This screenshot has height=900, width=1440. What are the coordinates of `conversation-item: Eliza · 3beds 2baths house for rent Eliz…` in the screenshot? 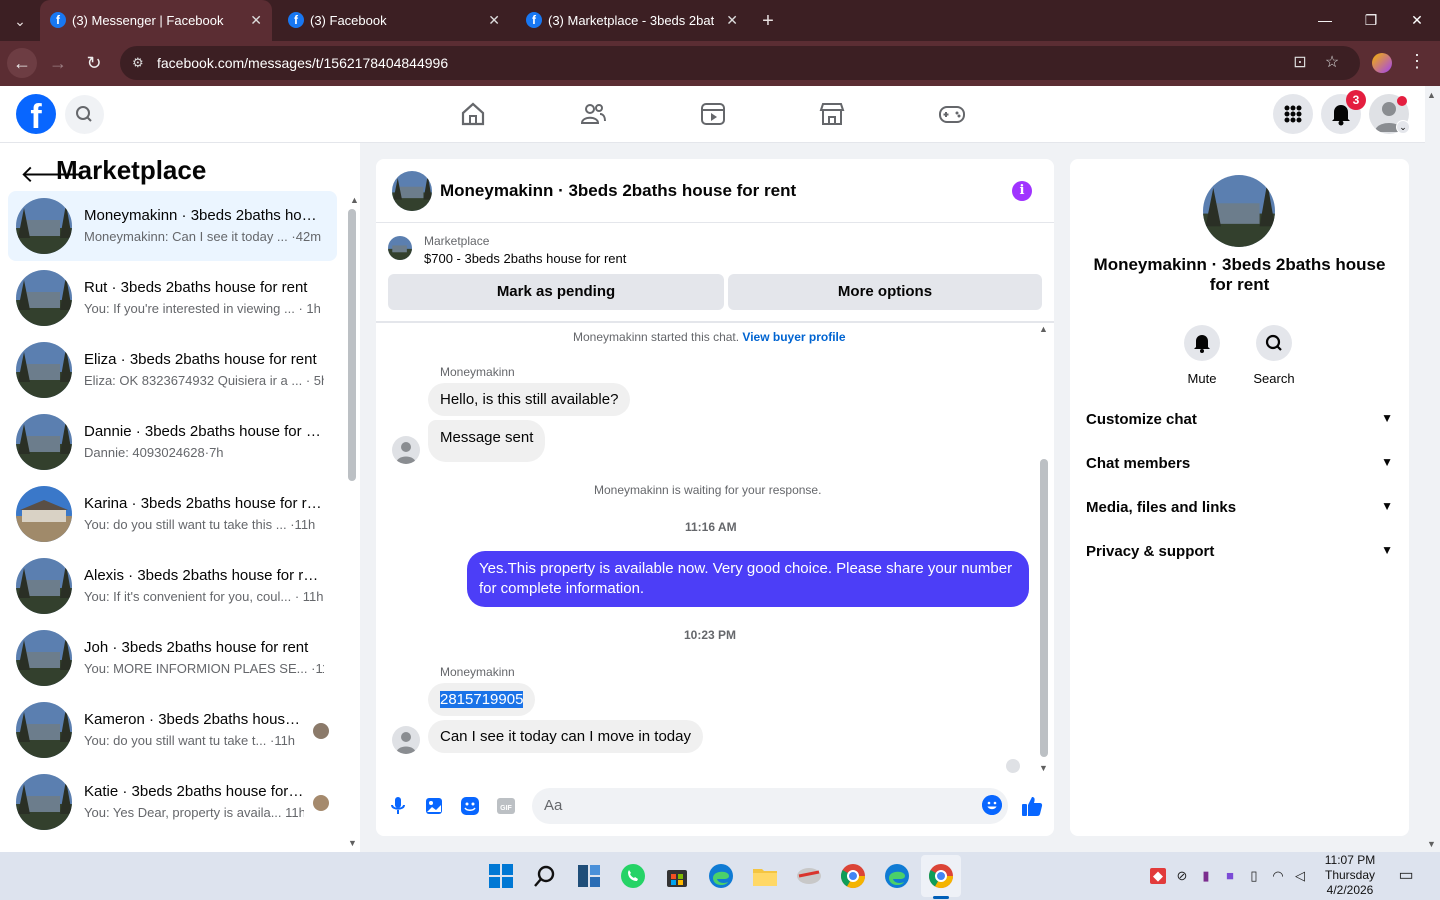 It's located at (172, 370).